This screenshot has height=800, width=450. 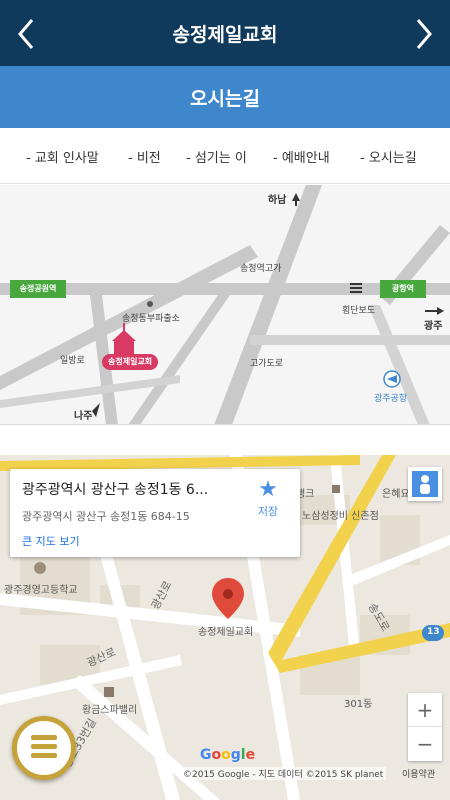 I want to click on label-church-map: 송정제일교회, so click(x=226, y=632).